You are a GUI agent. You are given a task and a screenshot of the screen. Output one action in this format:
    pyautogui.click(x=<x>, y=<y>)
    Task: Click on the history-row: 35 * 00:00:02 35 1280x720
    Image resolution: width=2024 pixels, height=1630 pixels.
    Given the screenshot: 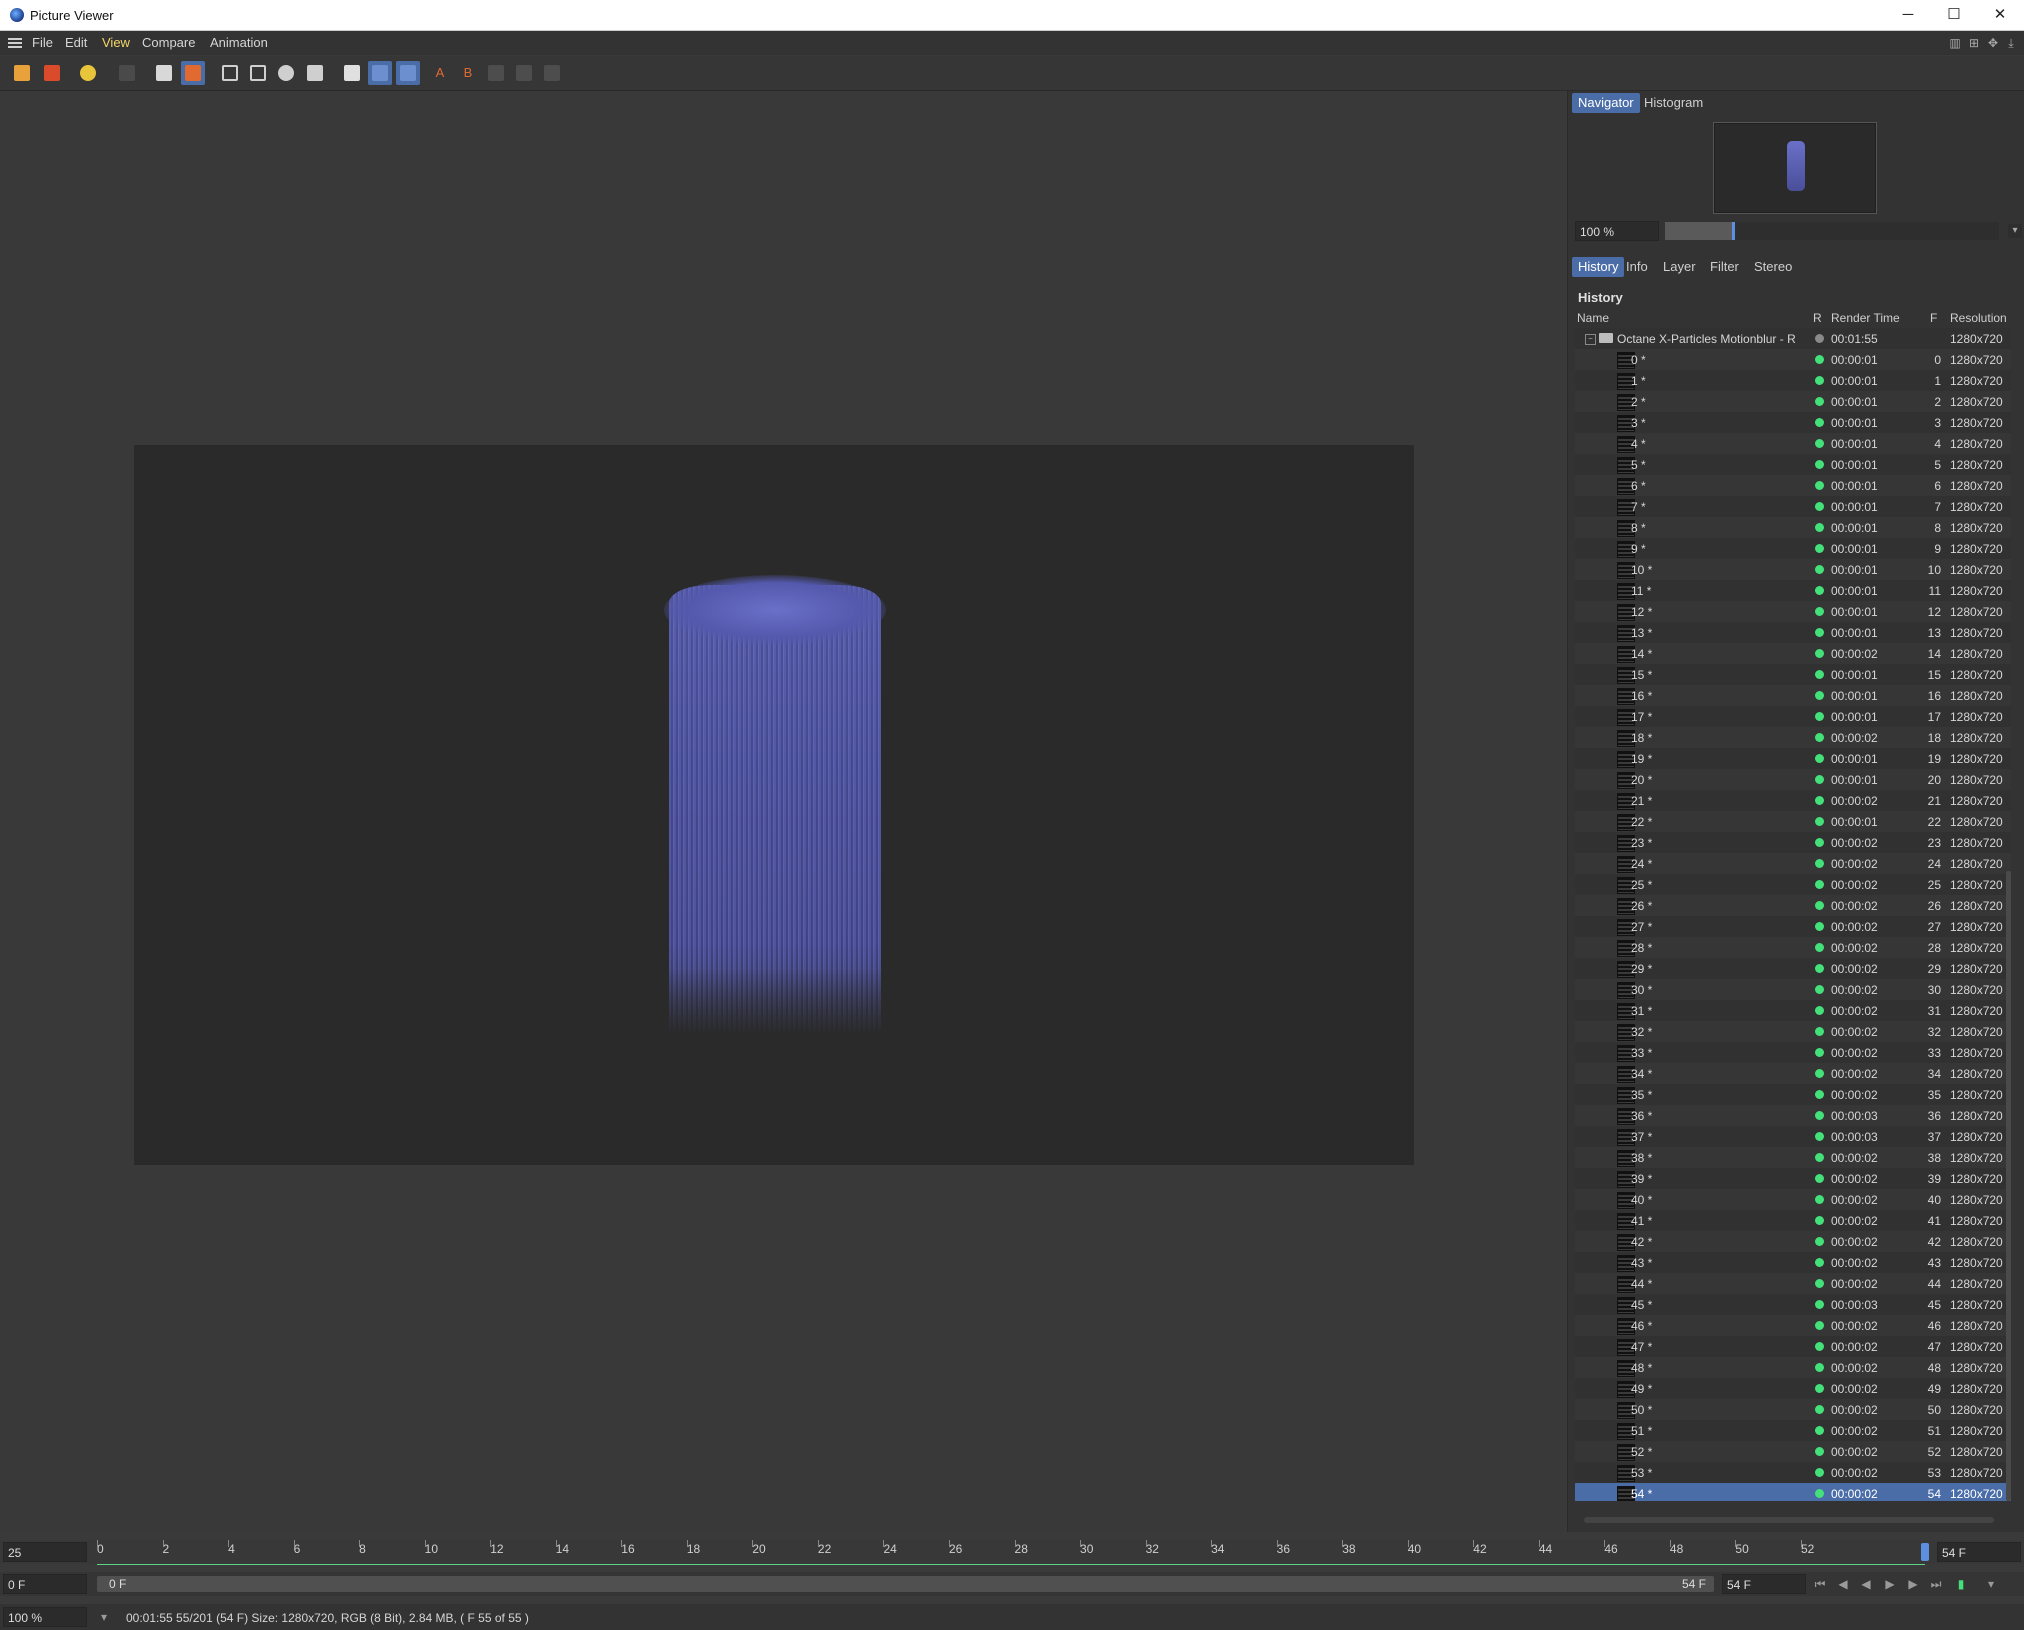 What is the action you would take?
    pyautogui.click(x=1793, y=1094)
    